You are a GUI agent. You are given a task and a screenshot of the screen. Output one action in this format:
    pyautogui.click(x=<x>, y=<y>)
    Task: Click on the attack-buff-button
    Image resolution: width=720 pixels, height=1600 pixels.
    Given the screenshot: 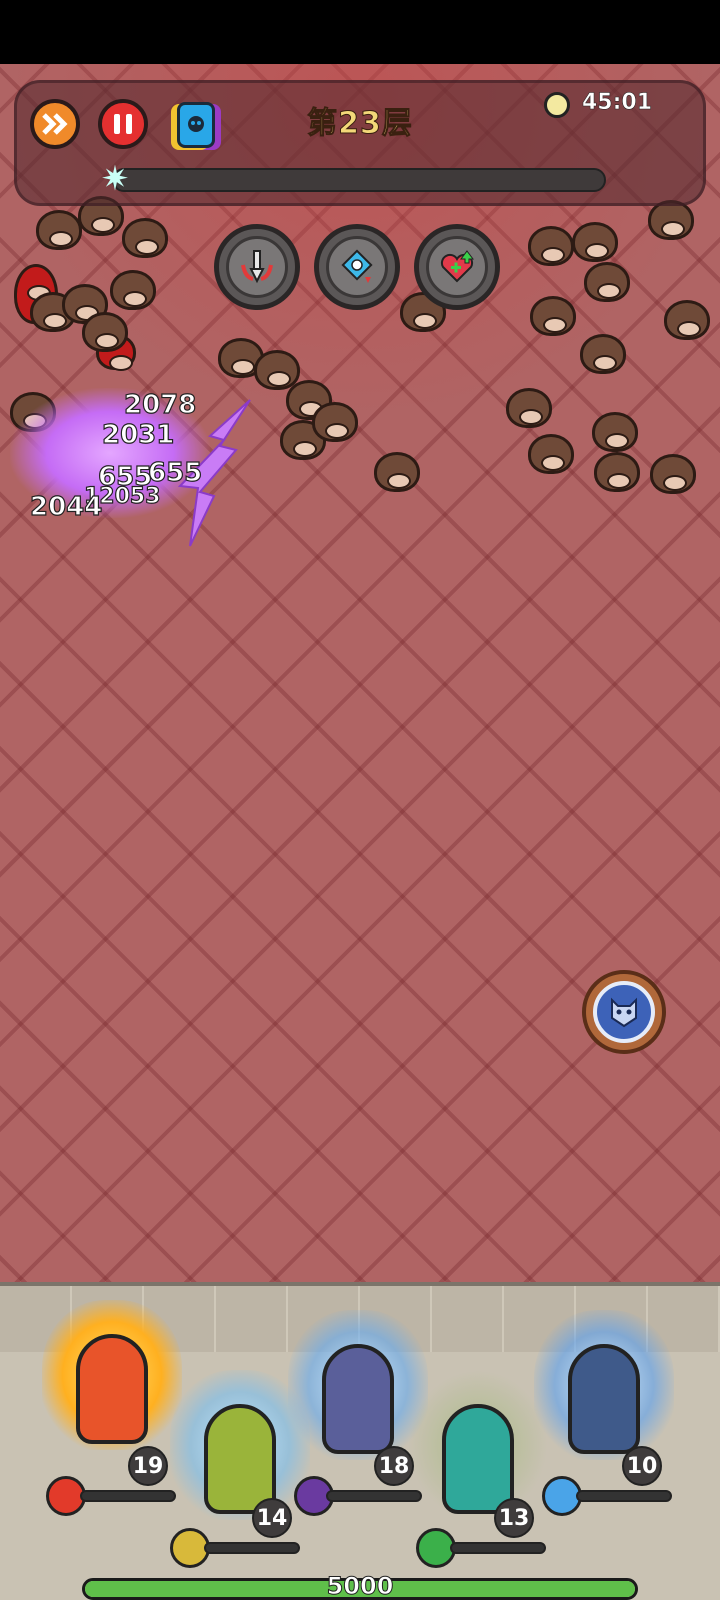 What is the action you would take?
    pyautogui.click(x=257, y=267)
    